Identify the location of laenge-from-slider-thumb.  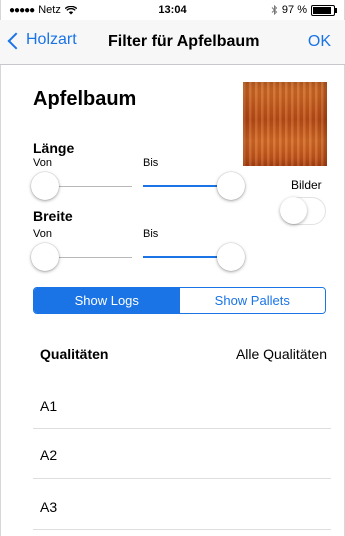
(45, 186).